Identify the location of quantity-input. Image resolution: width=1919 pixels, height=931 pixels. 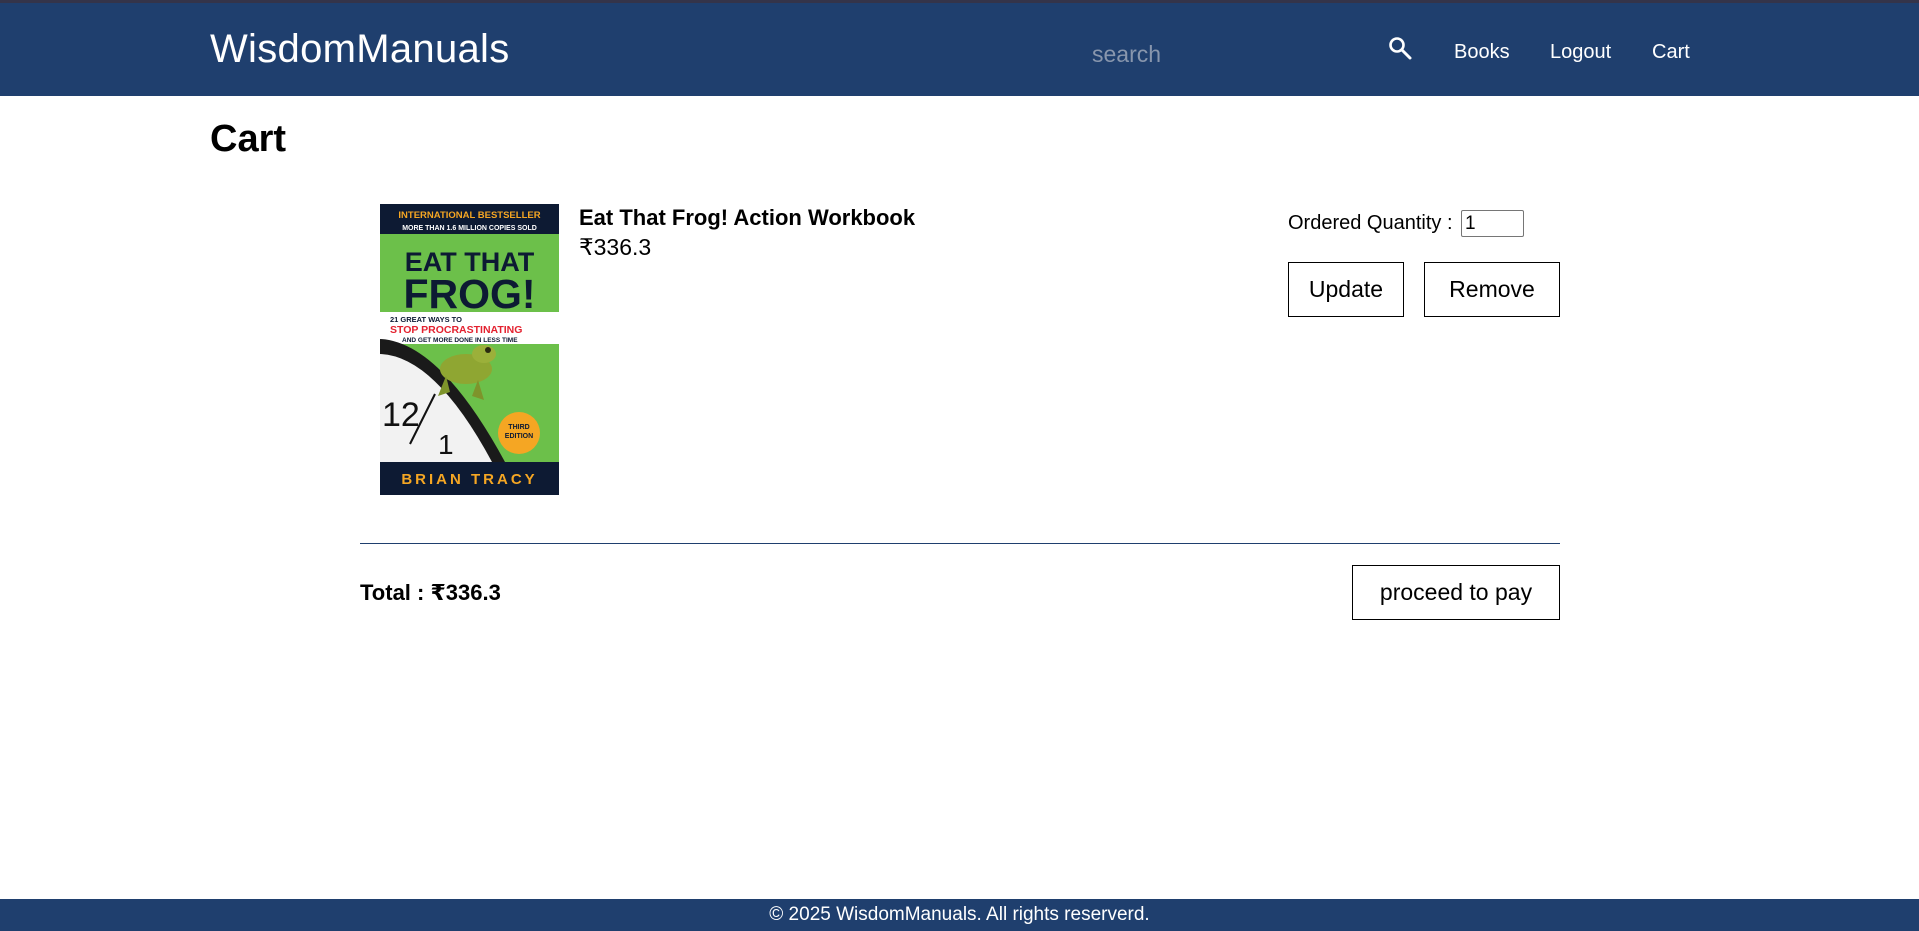
(1492, 223).